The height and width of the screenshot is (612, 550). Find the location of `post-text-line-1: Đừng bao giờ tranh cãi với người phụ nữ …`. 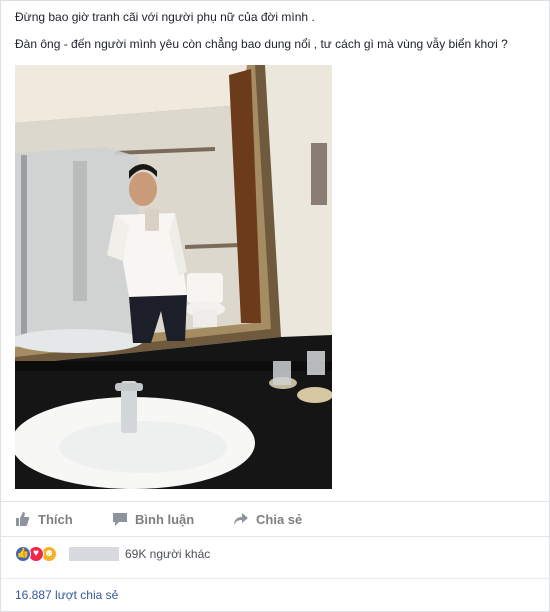

post-text-line-1: Đừng bao giờ tranh cãi với người phụ nữ … is located at coordinates (165, 17).